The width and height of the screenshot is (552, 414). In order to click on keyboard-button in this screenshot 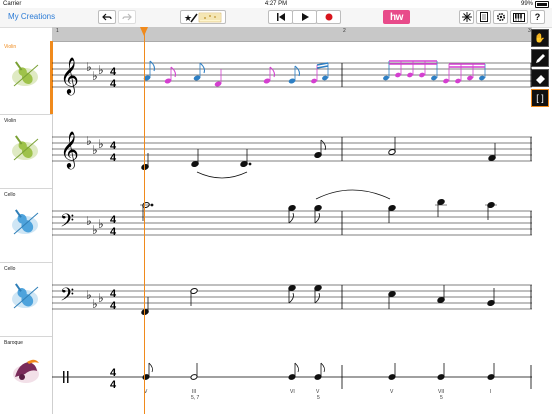, I will do `click(519, 17)`.